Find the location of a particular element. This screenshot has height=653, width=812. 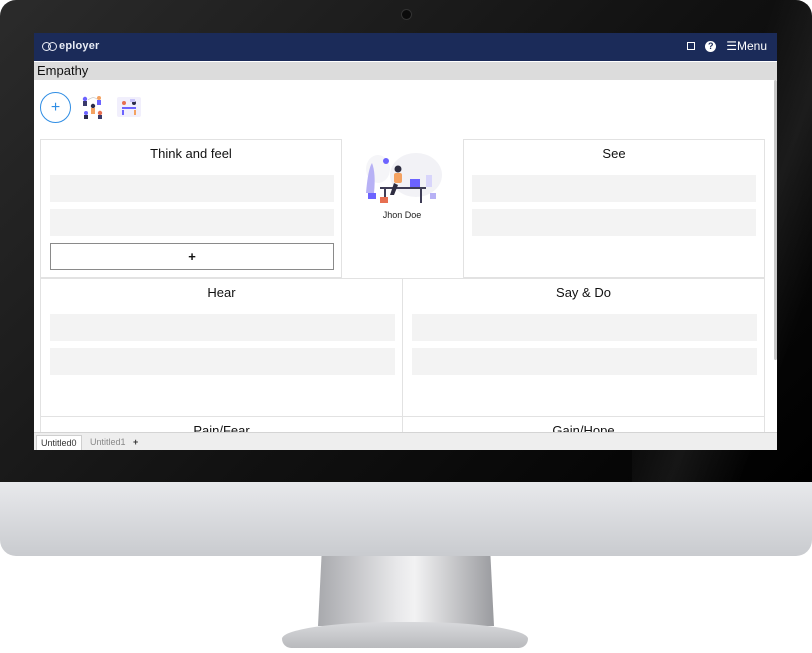

think-and-feel-add-button: + is located at coordinates (192, 256).